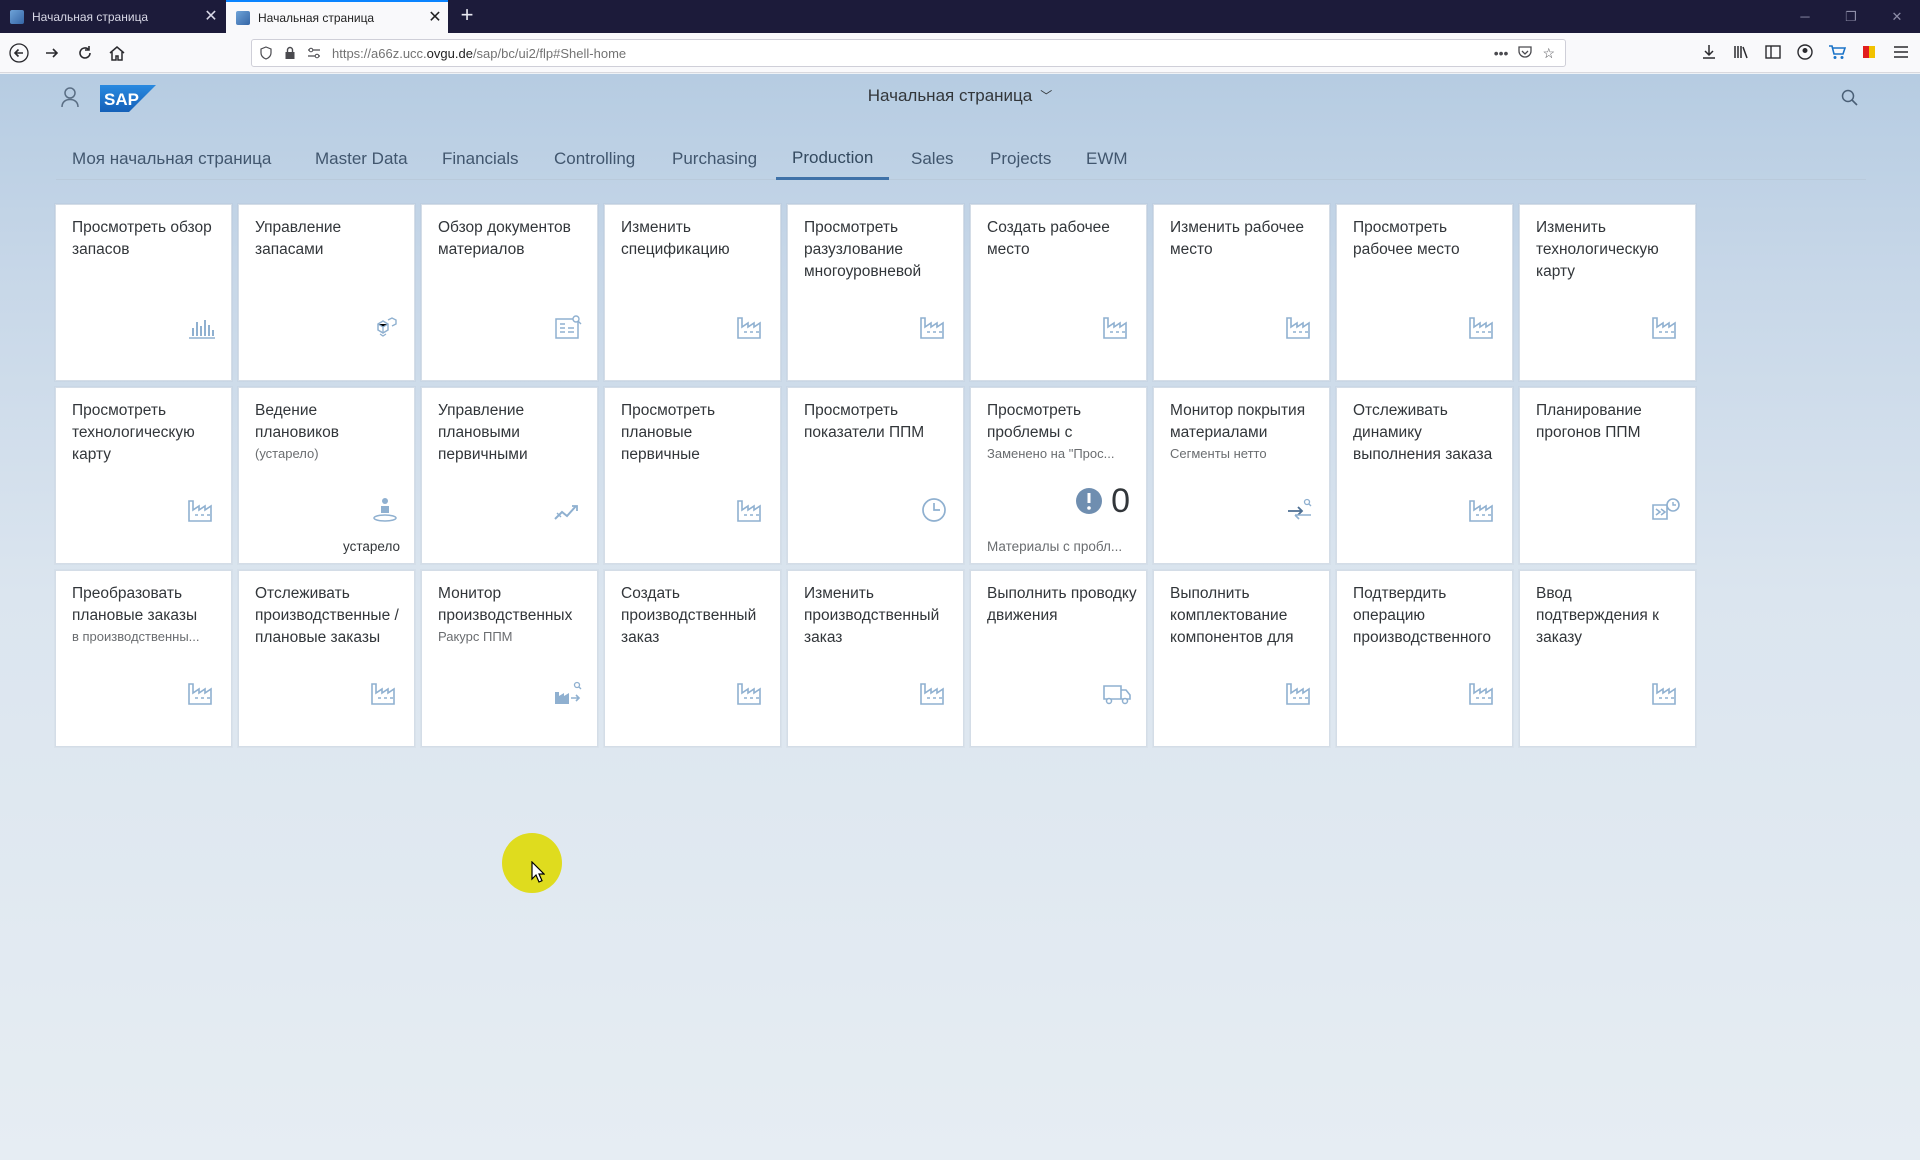 Image resolution: width=1920 pixels, height=1160 pixels. Describe the element at coordinates (1058, 292) in the screenshot. I see `app-tile: Создать рабочее место` at that location.